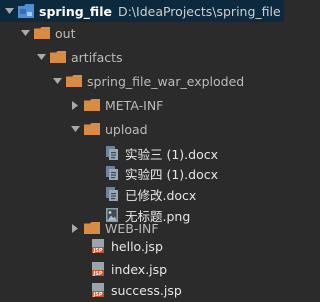  I want to click on tree-row-file: 实验四 (1).docx, so click(160, 173).